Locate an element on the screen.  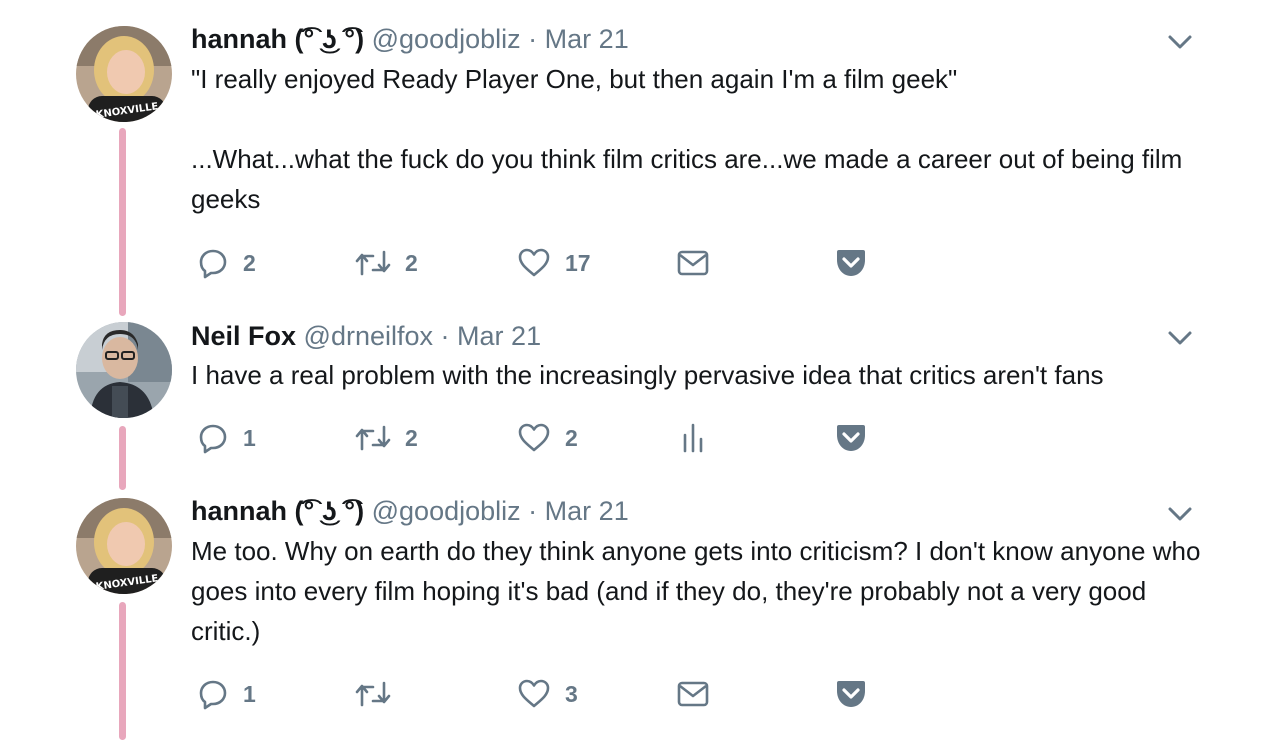
analytics-icon is located at coordinates (693, 438).